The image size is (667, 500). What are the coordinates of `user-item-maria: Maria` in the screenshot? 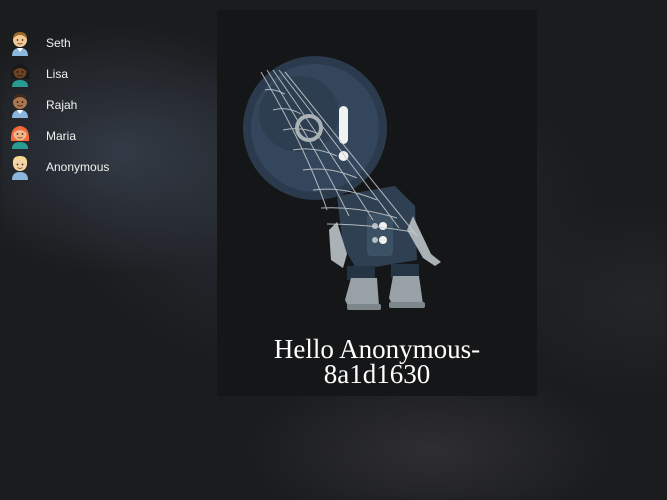 It's located at (88, 135).